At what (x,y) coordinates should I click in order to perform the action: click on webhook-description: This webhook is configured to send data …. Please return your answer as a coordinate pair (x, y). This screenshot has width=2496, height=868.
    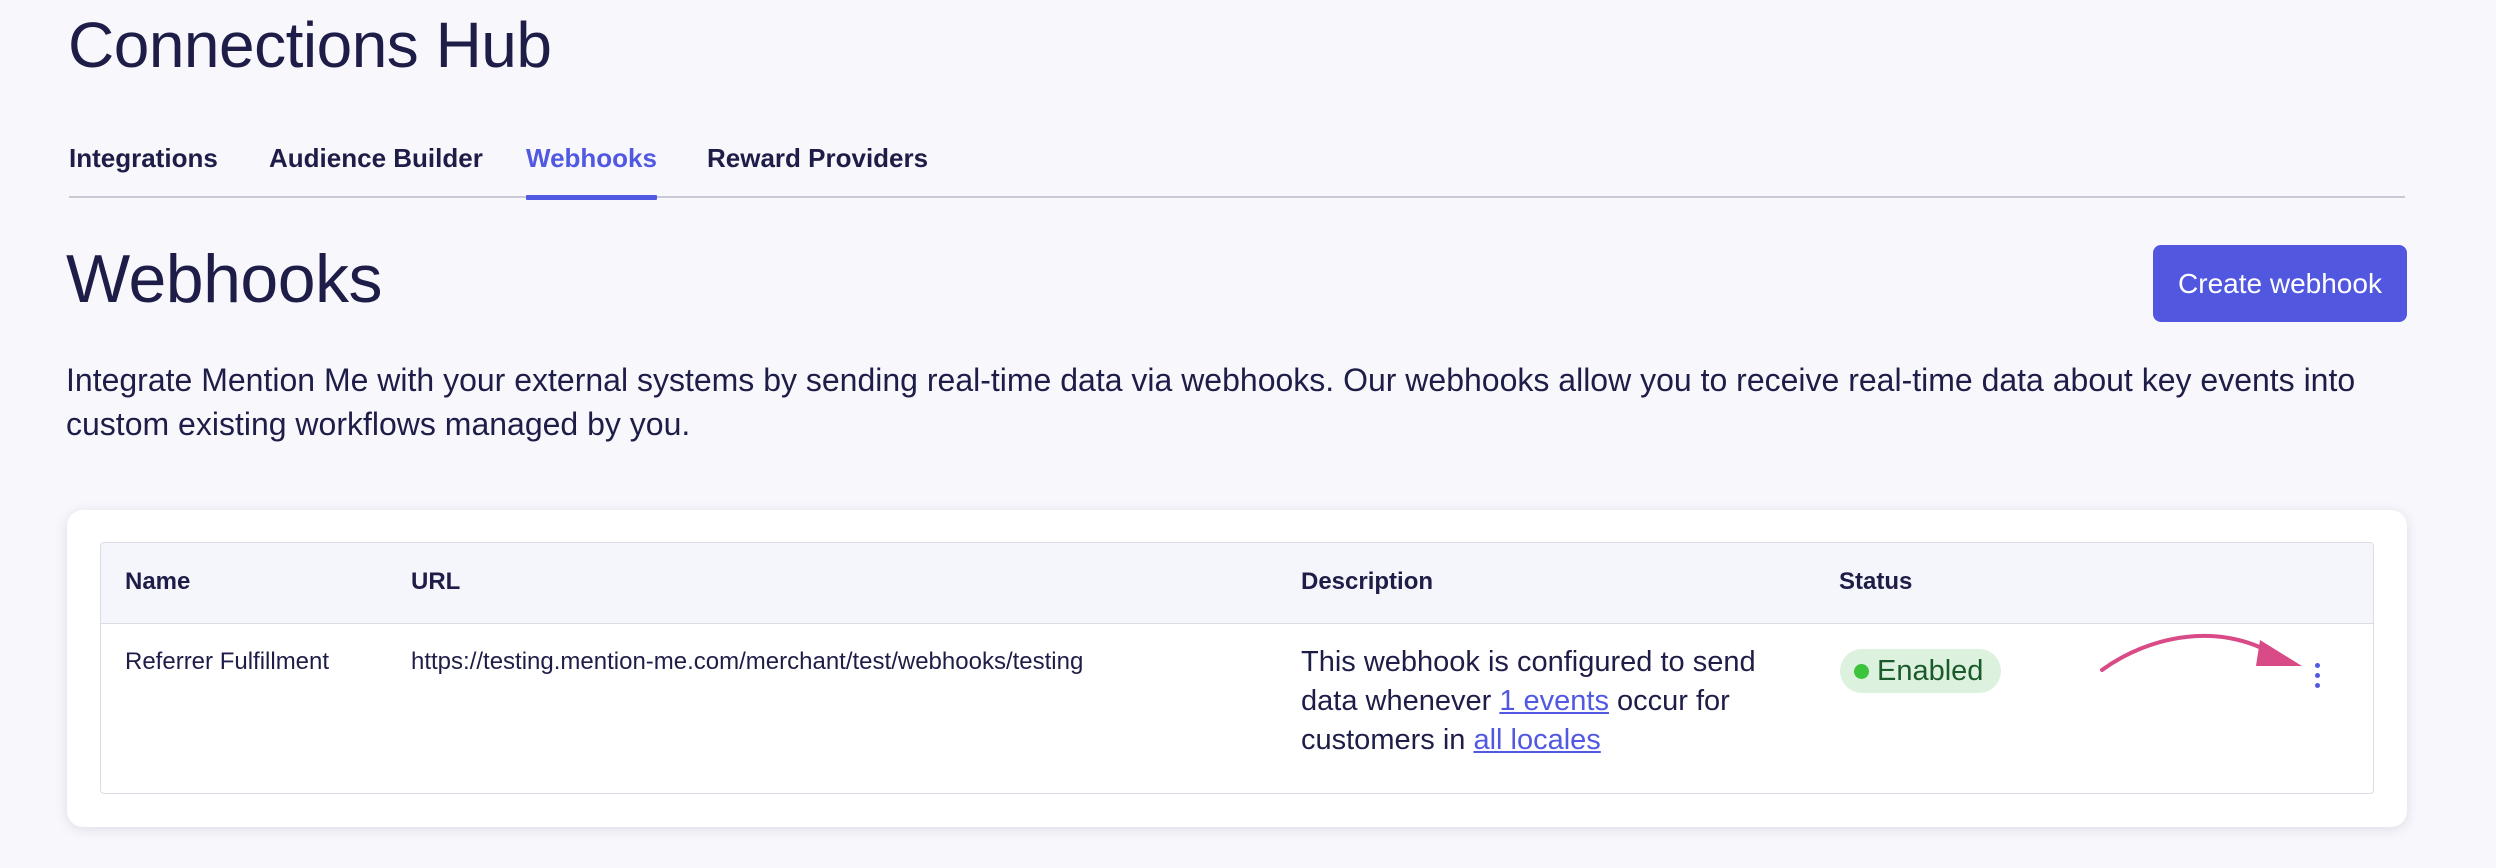
    Looking at the image, I should click on (1541, 701).